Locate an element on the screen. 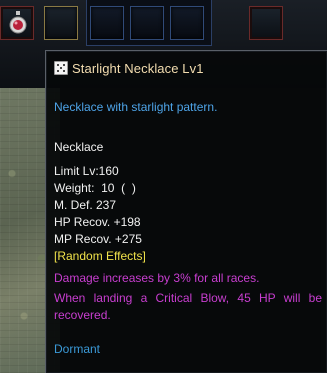 The image size is (327, 373). amulet-slot is located at coordinates (17, 23).